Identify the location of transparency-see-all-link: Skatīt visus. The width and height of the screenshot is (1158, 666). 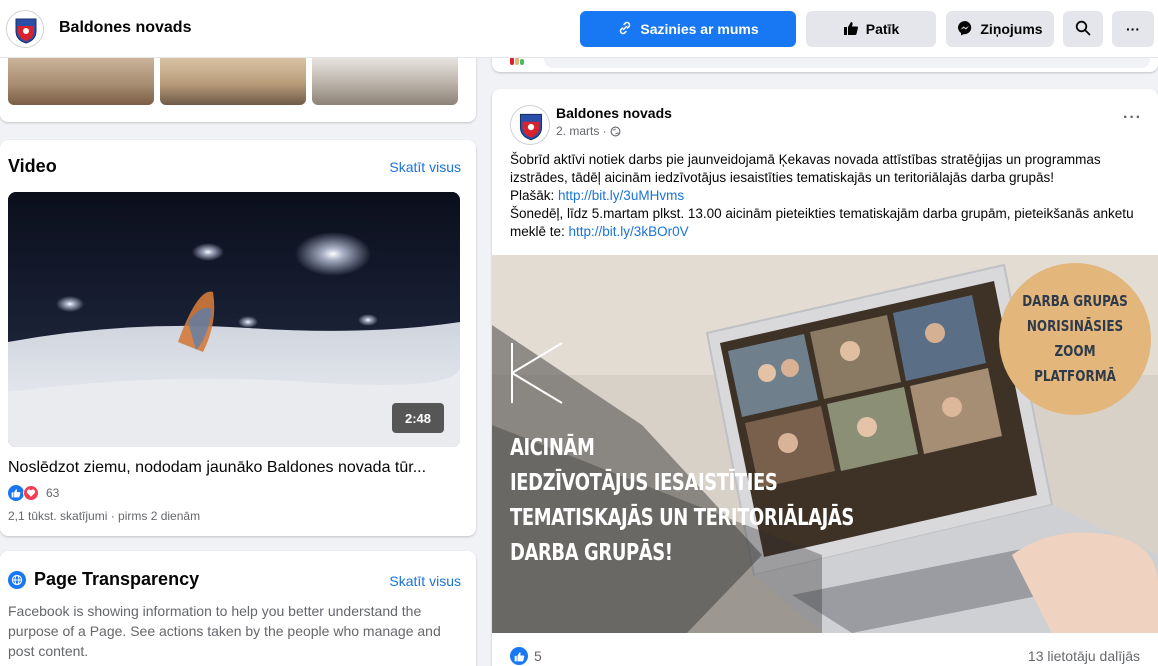
(425, 581).